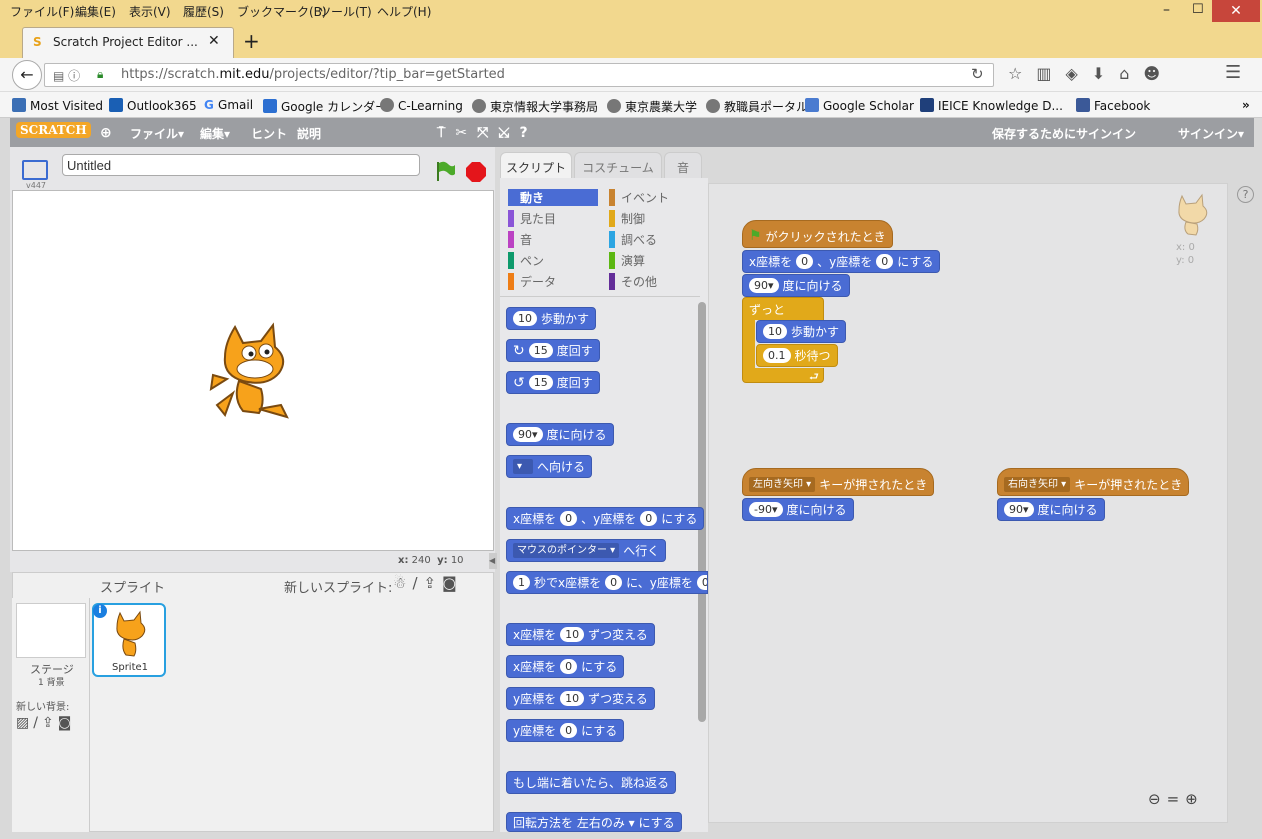 This screenshot has width=1262, height=839. I want to click on palette-bounce-block: もし端に着いたら、跳ね返る, so click(591, 782).